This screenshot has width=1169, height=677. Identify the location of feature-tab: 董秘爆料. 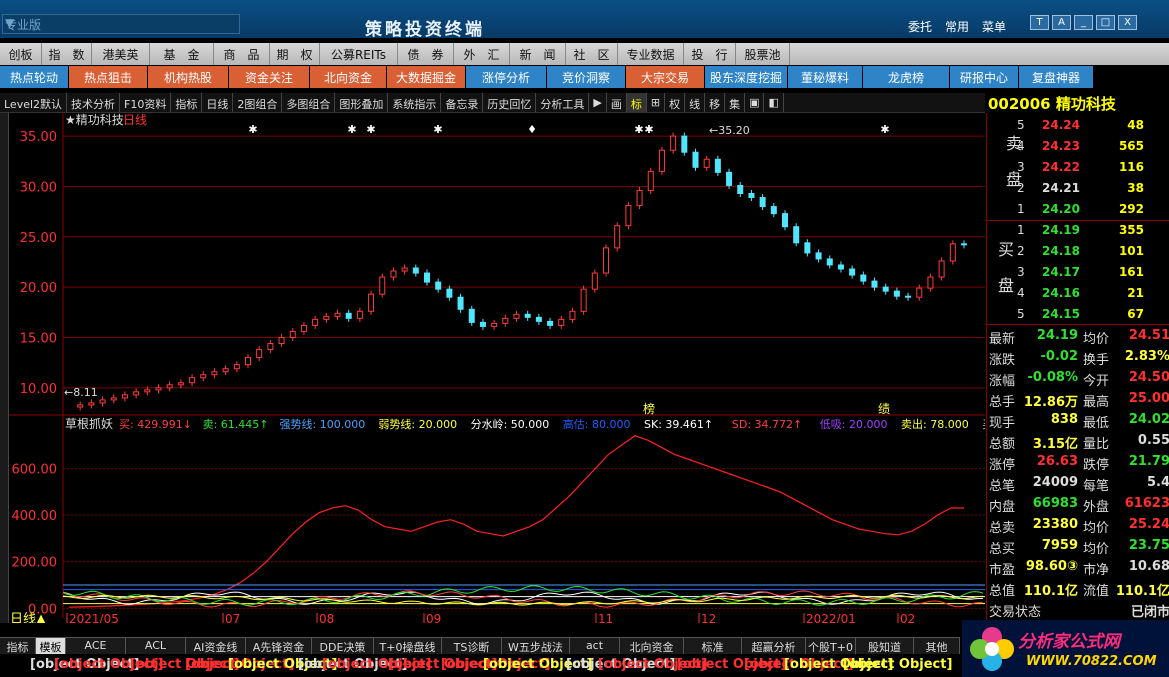
(825, 77).